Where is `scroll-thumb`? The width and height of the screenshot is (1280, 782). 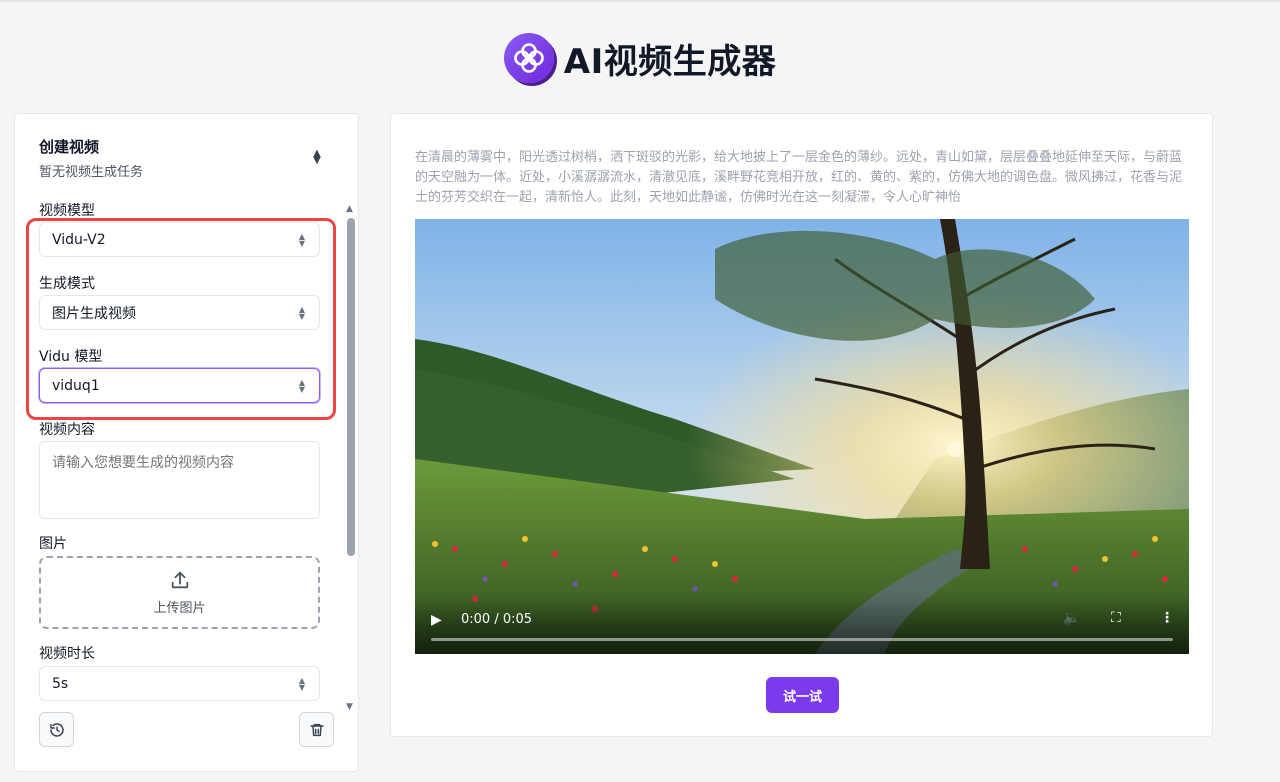
scroll-thumb is located at coordinates (351, 387).